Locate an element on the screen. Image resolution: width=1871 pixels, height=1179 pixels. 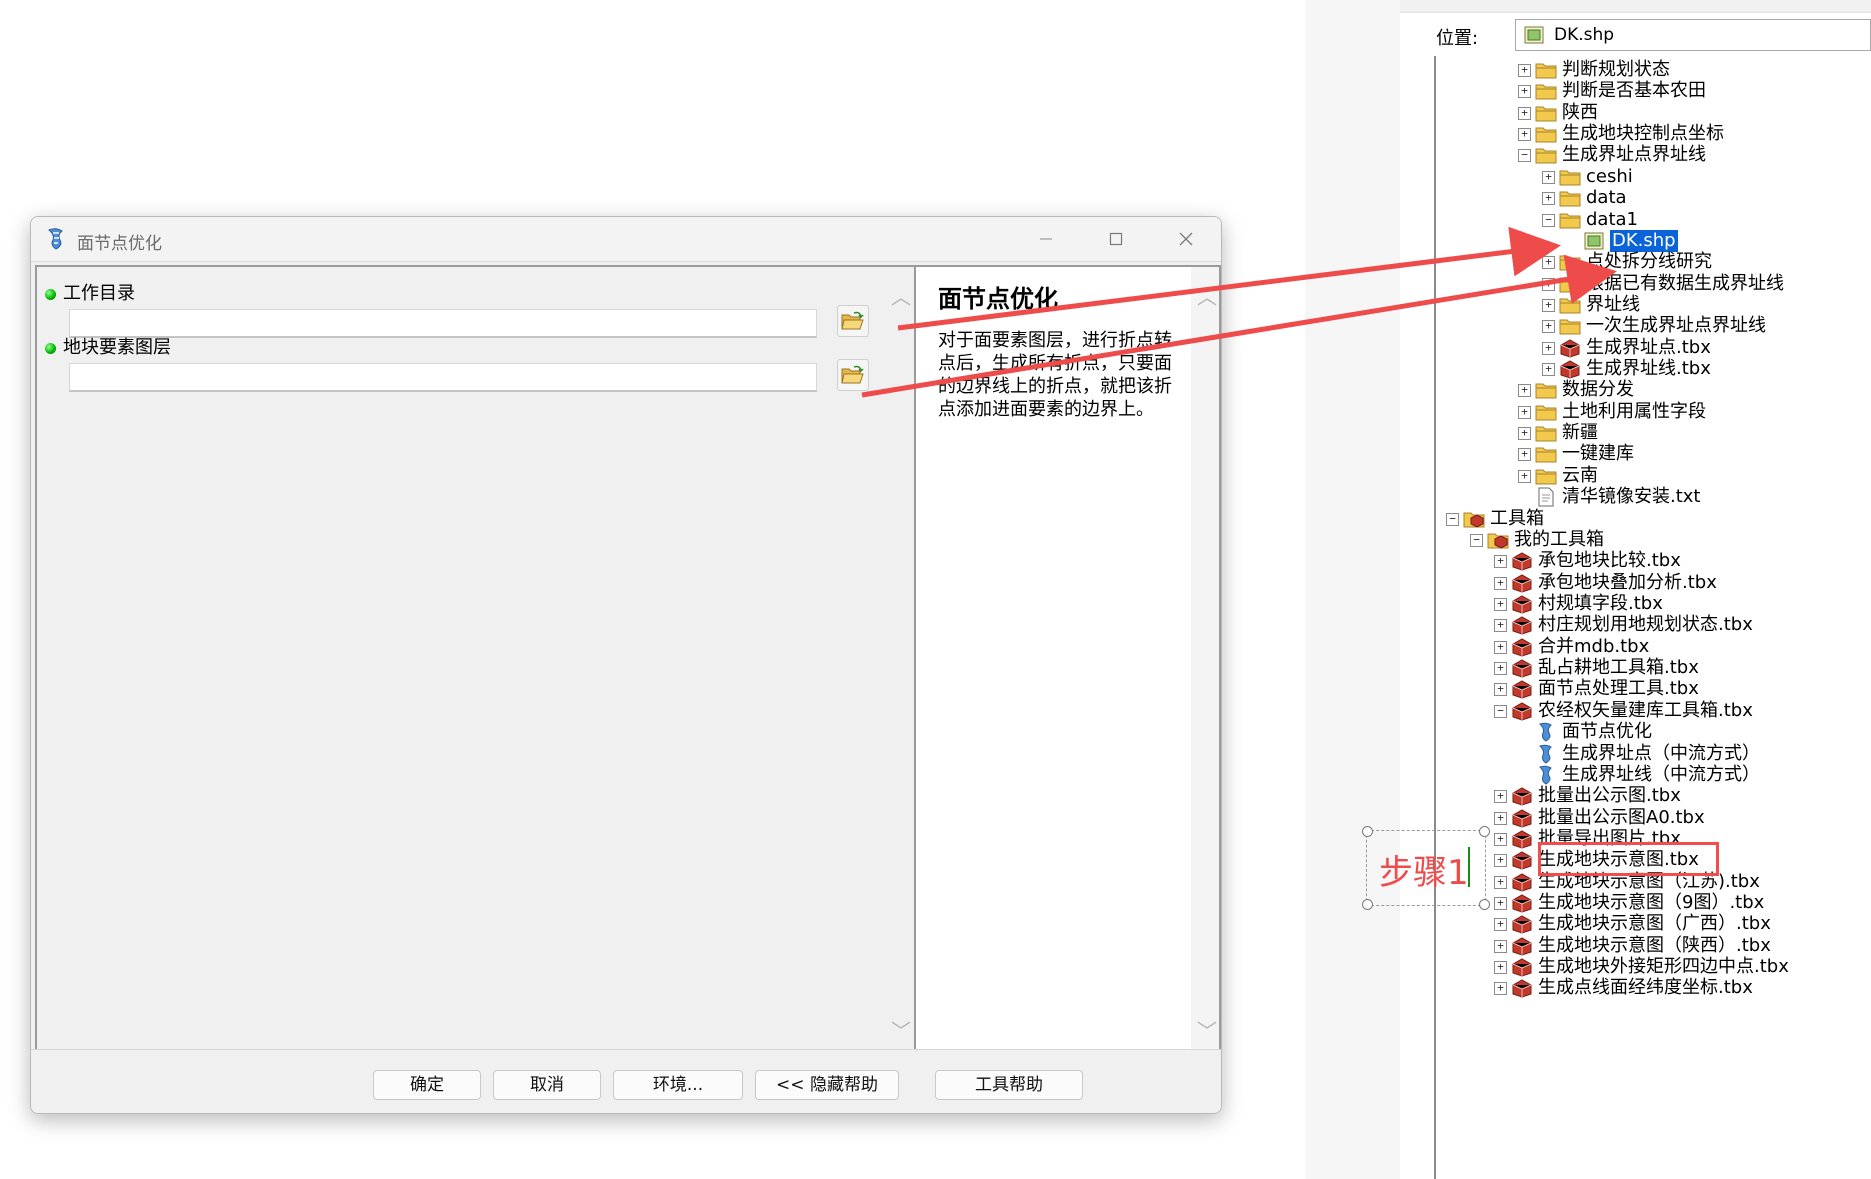
toolboxes-icon is located at coordinates (1498, 540).